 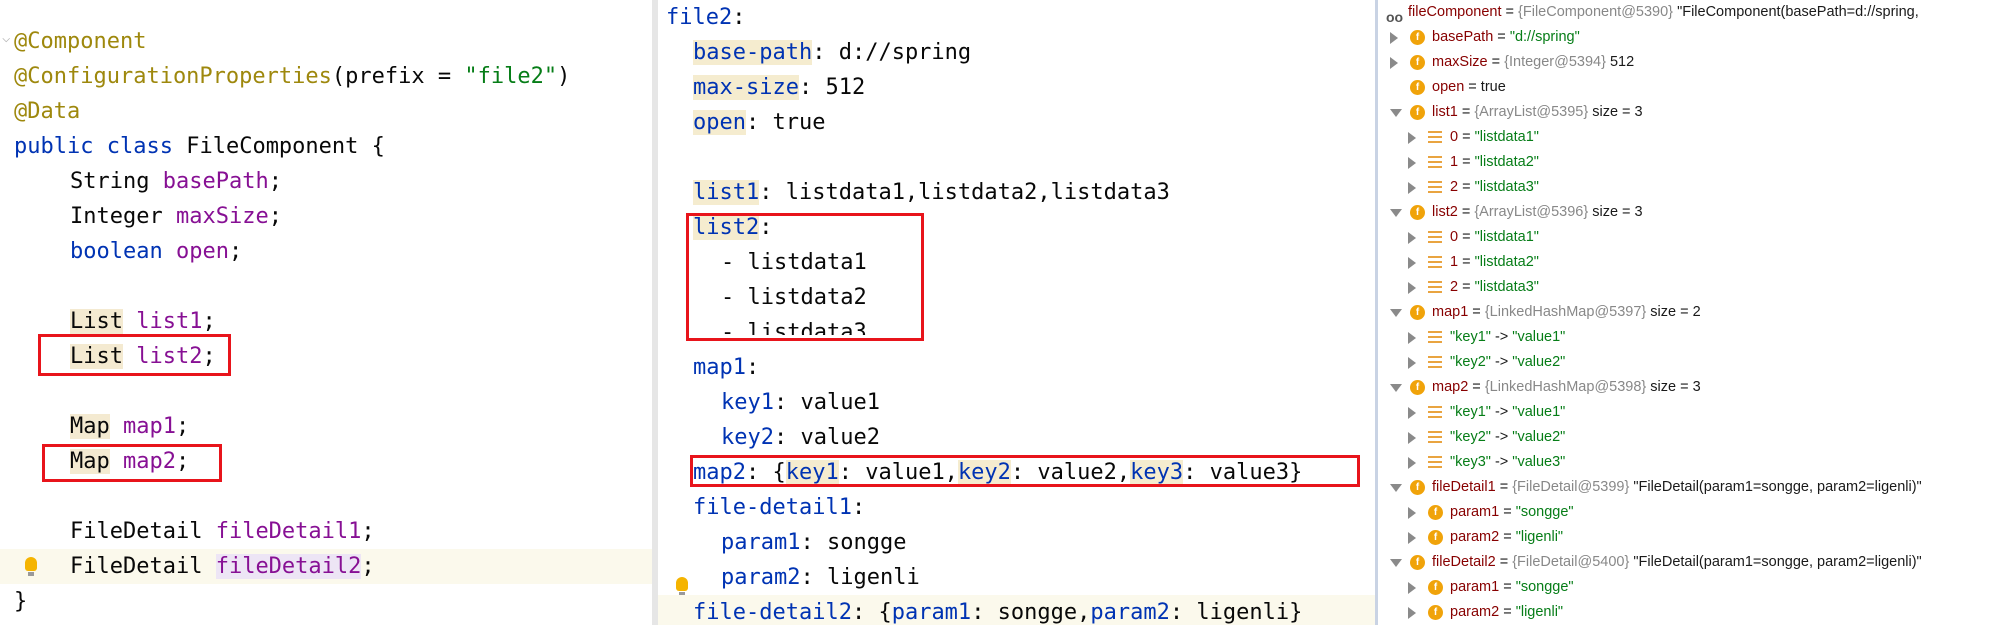 What do you see at coordinates (1493, 87) in the screenshot?
I see `variable-value: true` at bounding box center [1493, 87].